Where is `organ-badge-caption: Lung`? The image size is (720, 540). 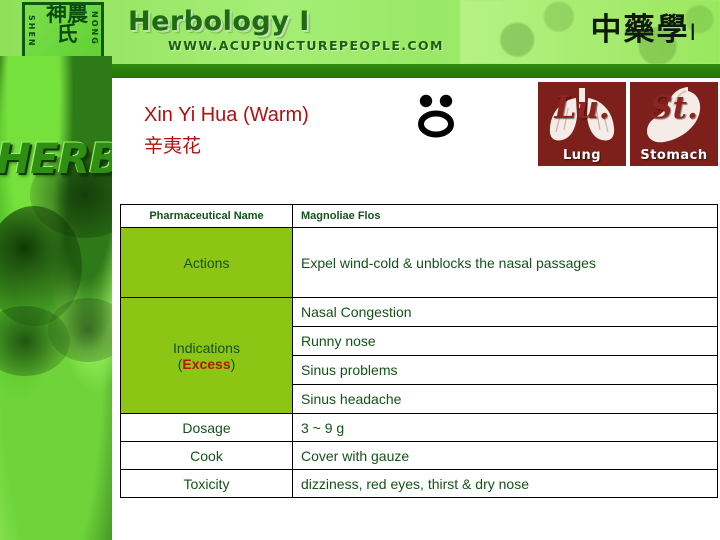 organ-badge-caption: Lung is located at coordinates (582, 155).